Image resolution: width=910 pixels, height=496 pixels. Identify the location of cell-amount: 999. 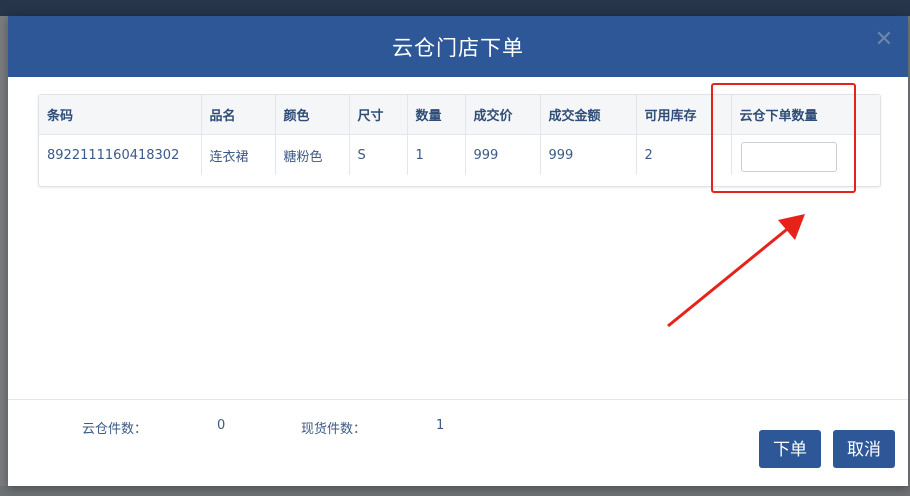
(588, 154).